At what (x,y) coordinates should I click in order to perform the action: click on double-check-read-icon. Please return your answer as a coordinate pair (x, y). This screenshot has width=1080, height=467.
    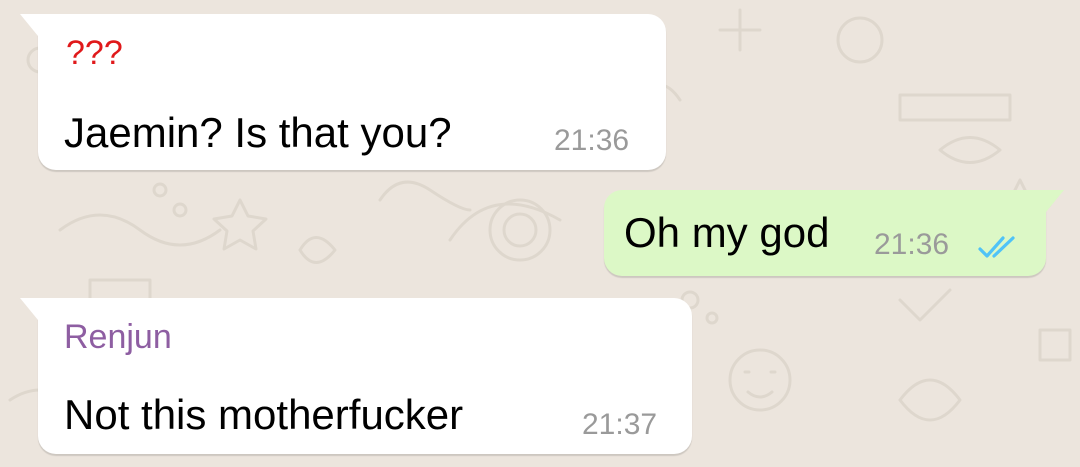
    Looking at the image, I should click on (996, 247).